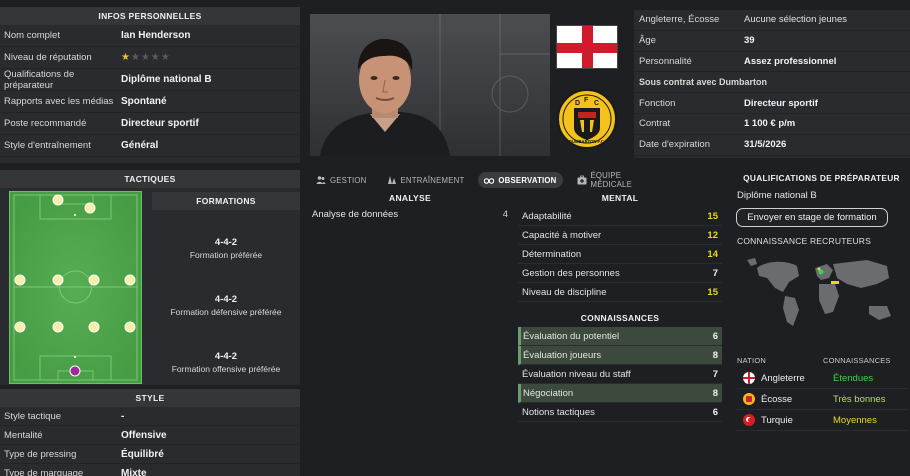  I want to click on tab-binoculars: OBSERVATION, so click(520, 180).